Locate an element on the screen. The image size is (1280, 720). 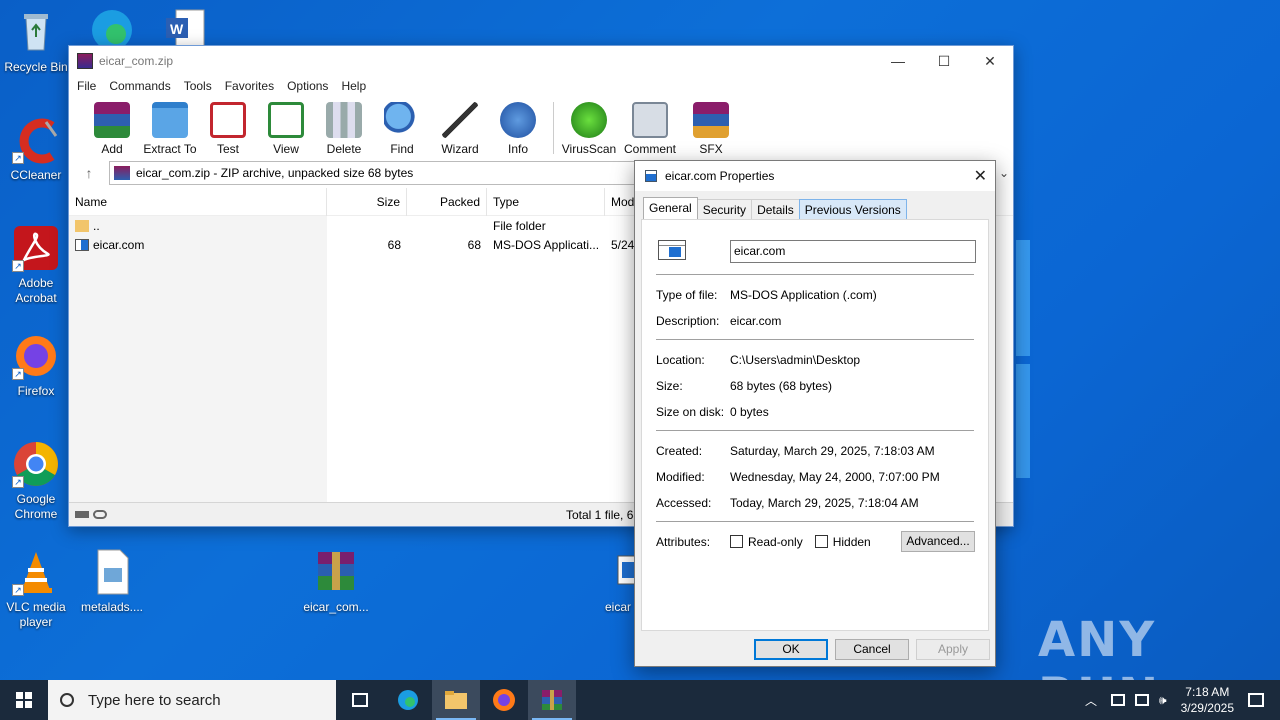
close-icon: ✕ is located at coordinates (980, 176).